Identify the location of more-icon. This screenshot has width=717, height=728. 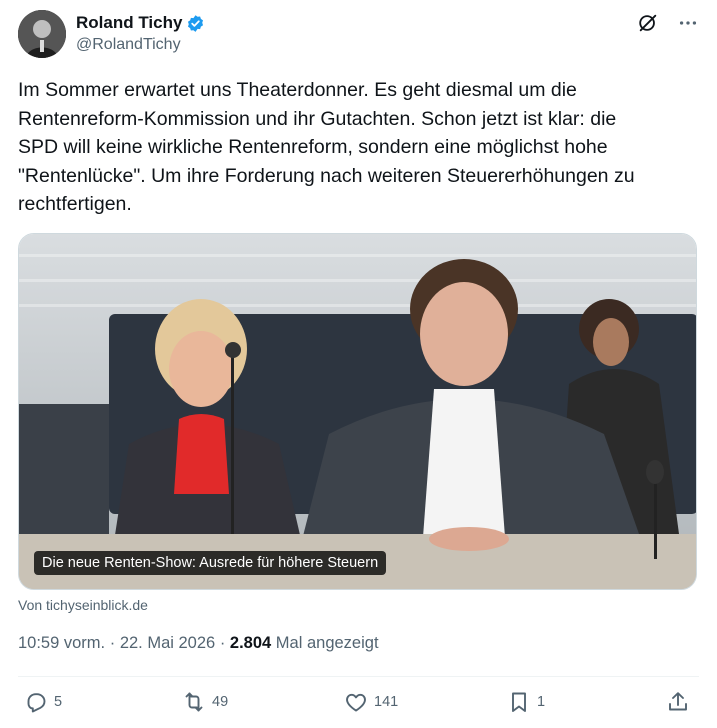
(688, 23).